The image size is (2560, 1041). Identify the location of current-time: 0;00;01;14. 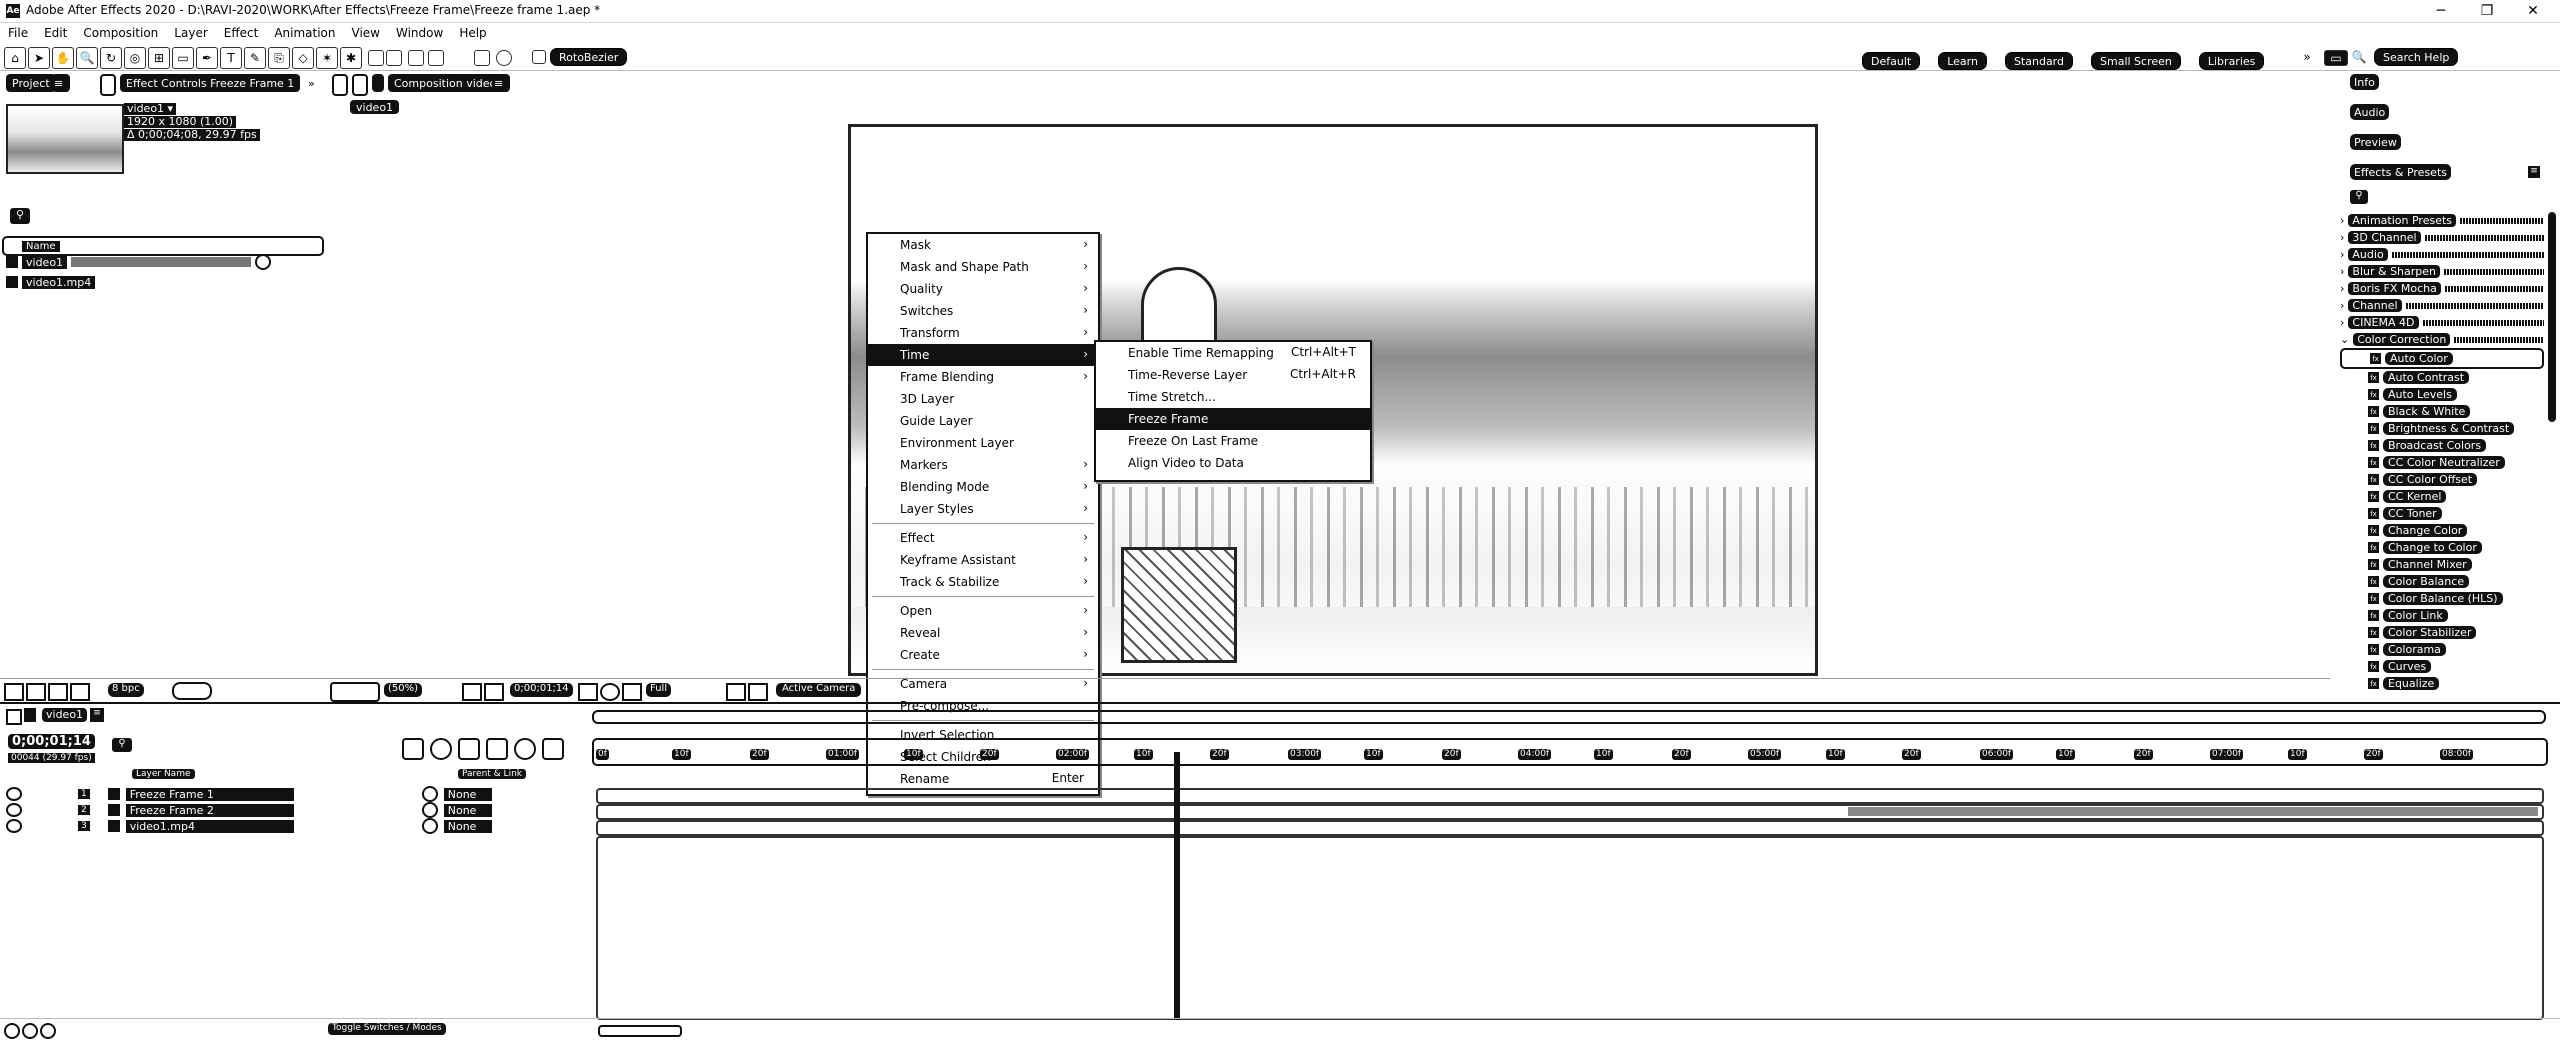
(51, 741).